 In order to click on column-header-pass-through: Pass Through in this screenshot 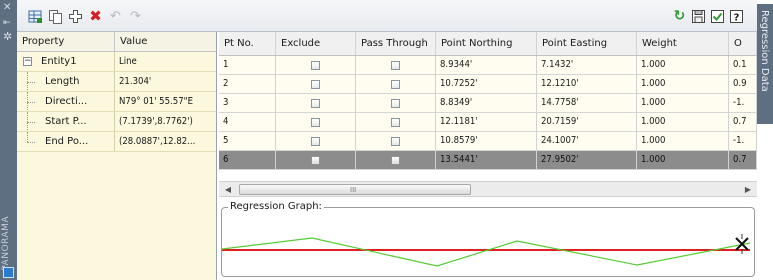, I will do `click(396, 43)`.